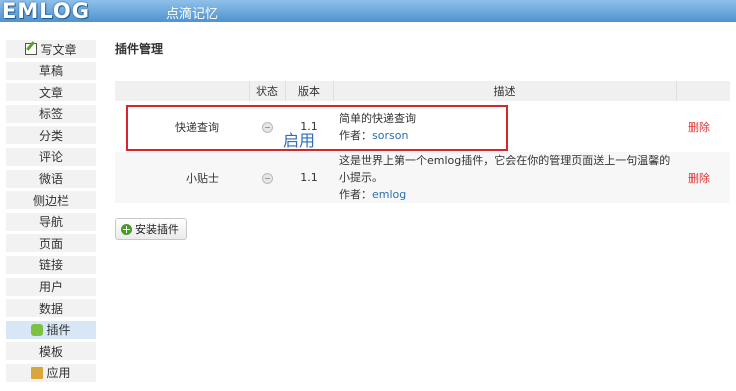  I want to click on sidebar-item-tags: 标签, so click(51, 113).